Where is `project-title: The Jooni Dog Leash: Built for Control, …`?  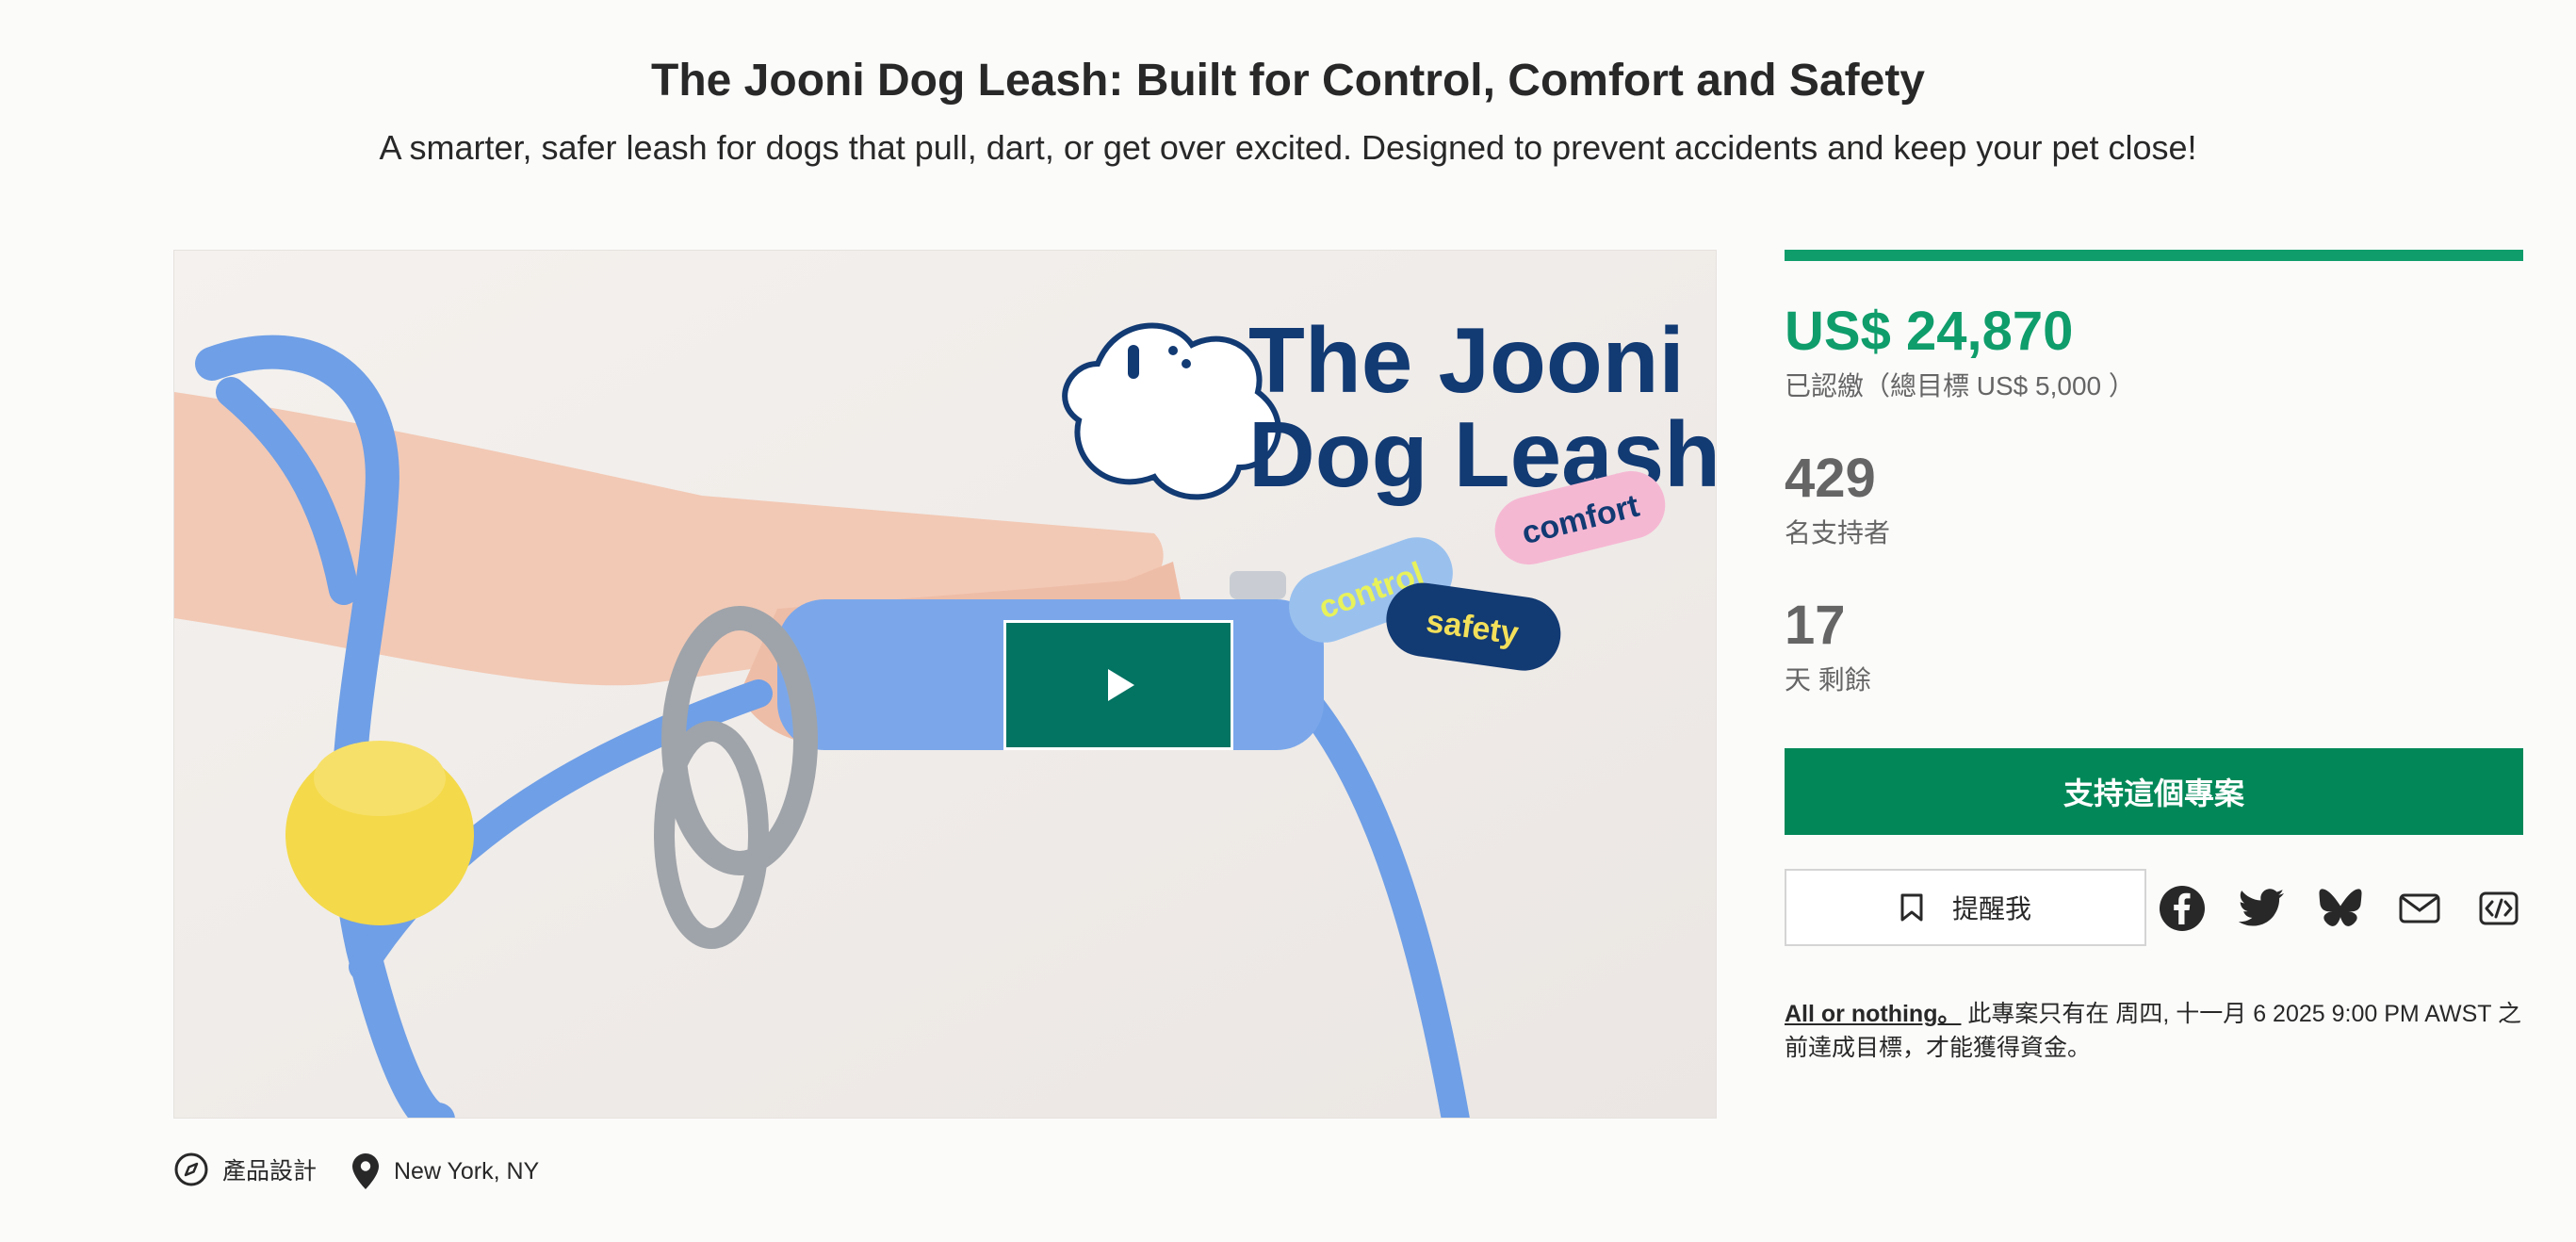 project-title: The Jooni Dog Leash: Built for Control, … is located at coordinates (1288, 81).